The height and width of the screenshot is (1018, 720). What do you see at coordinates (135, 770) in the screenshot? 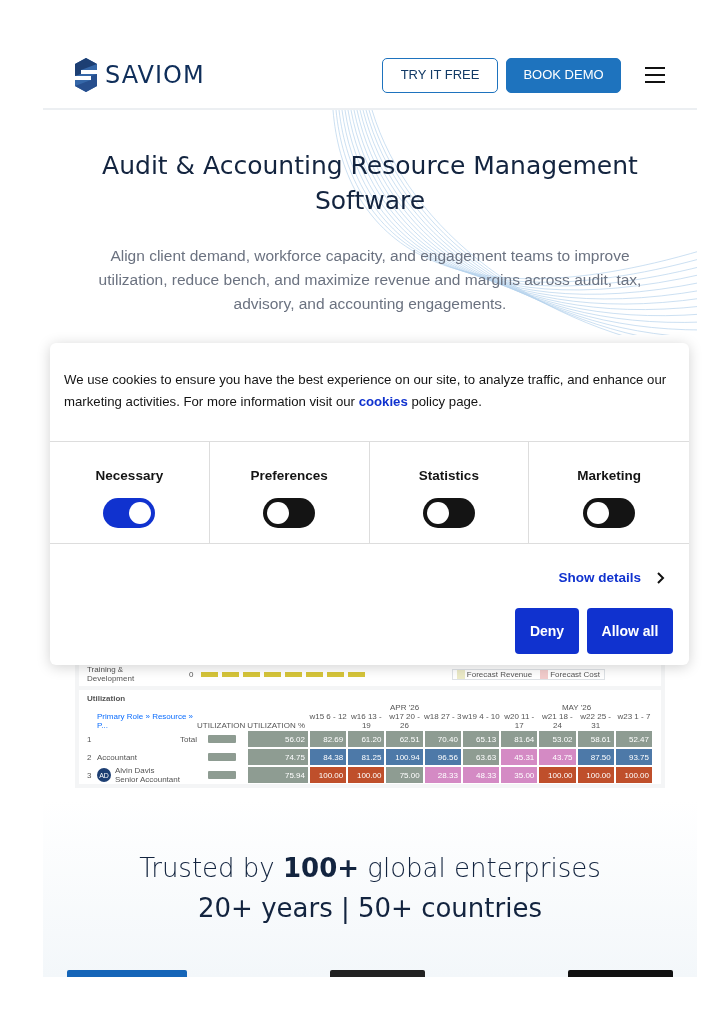
I see `resource-name: Alvin Davis` at bounding box center [135, 770].